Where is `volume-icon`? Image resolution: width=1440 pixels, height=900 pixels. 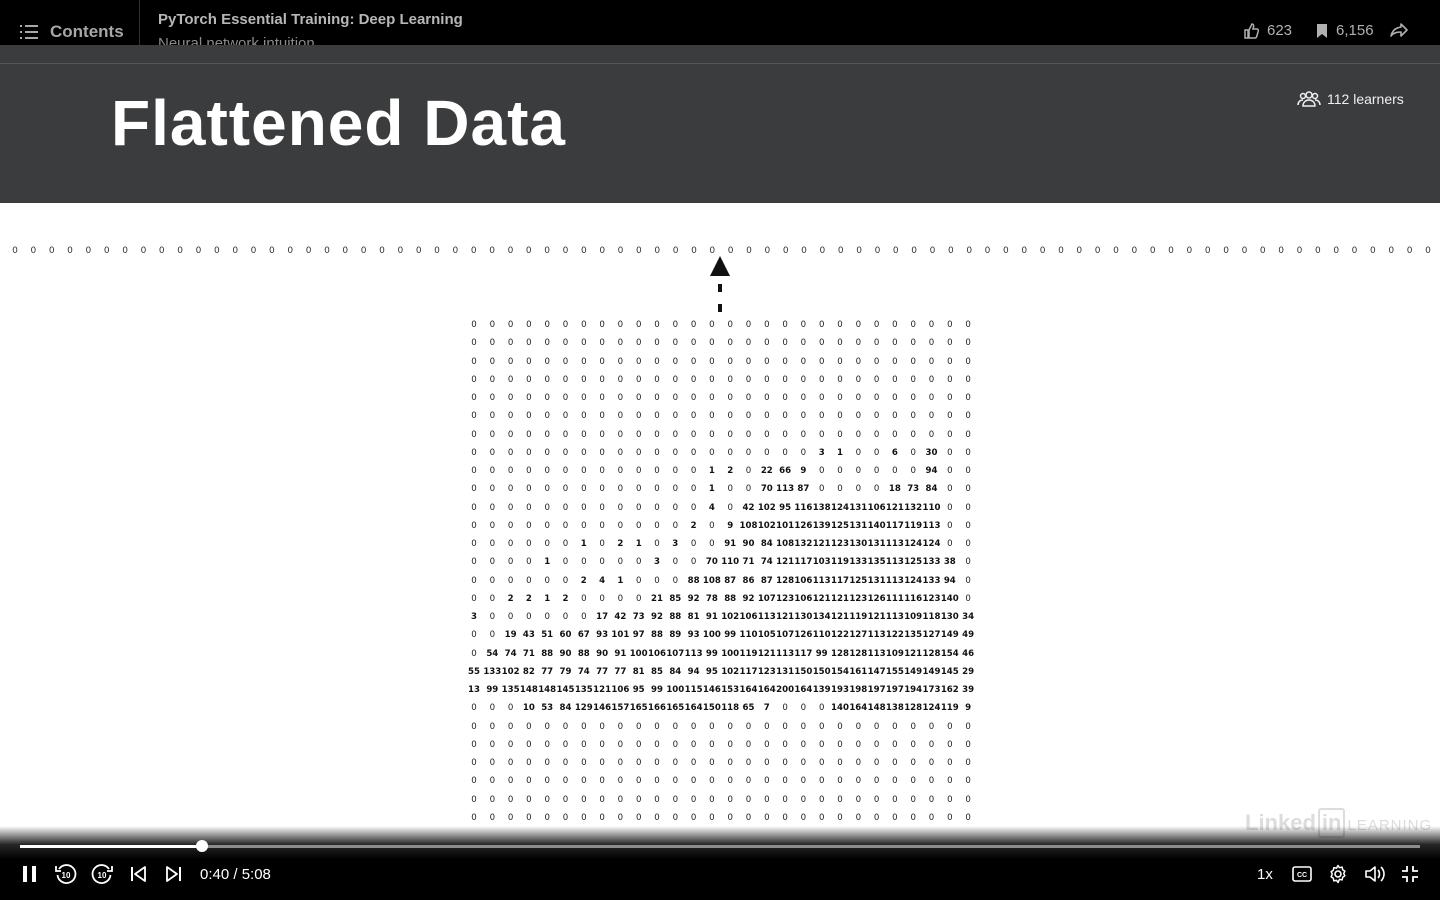 volume-icon is located at coordinates (1375, 874).